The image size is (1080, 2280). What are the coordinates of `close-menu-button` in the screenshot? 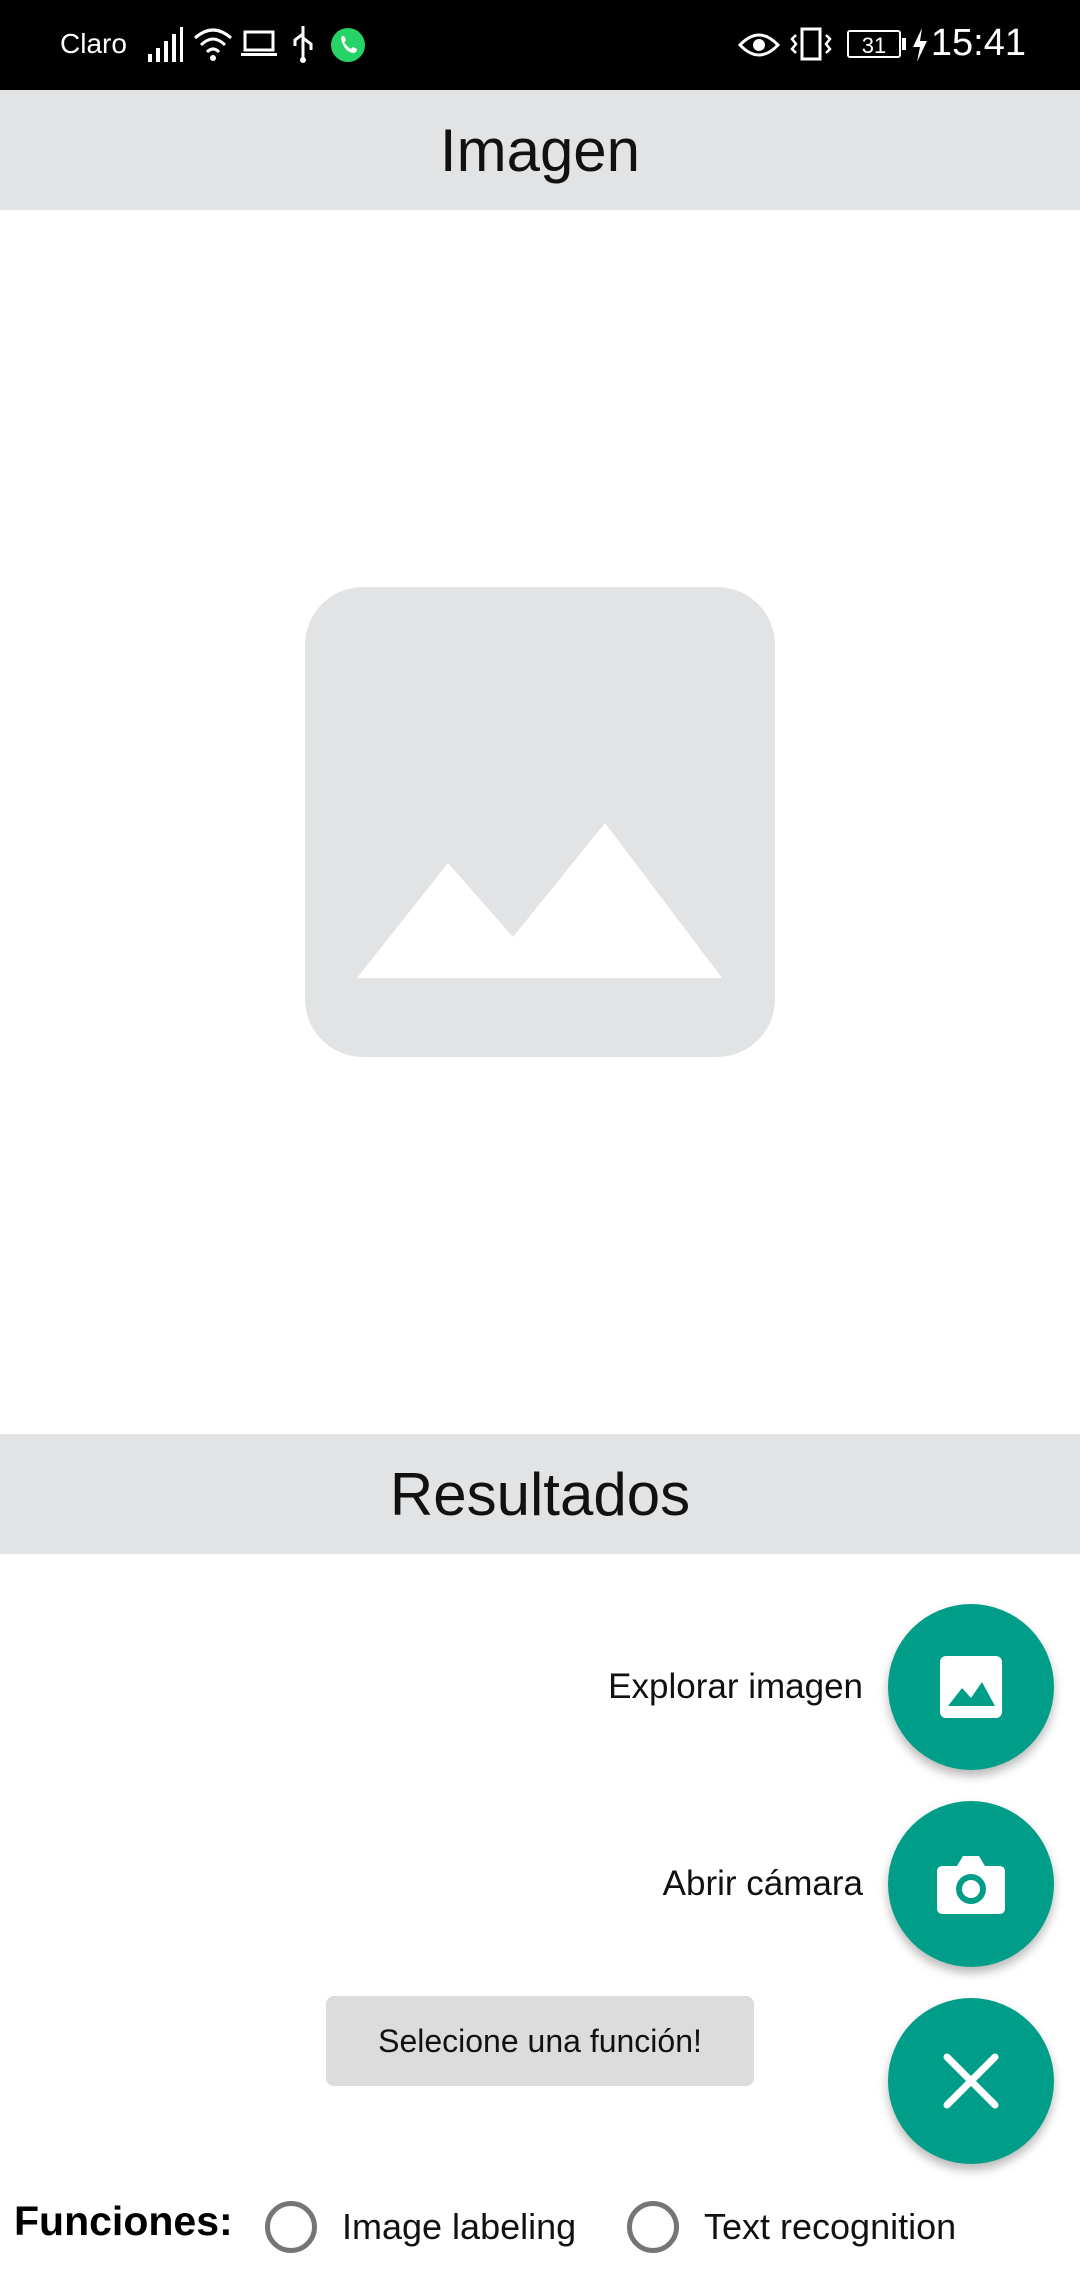 It's located at (971, 2081).